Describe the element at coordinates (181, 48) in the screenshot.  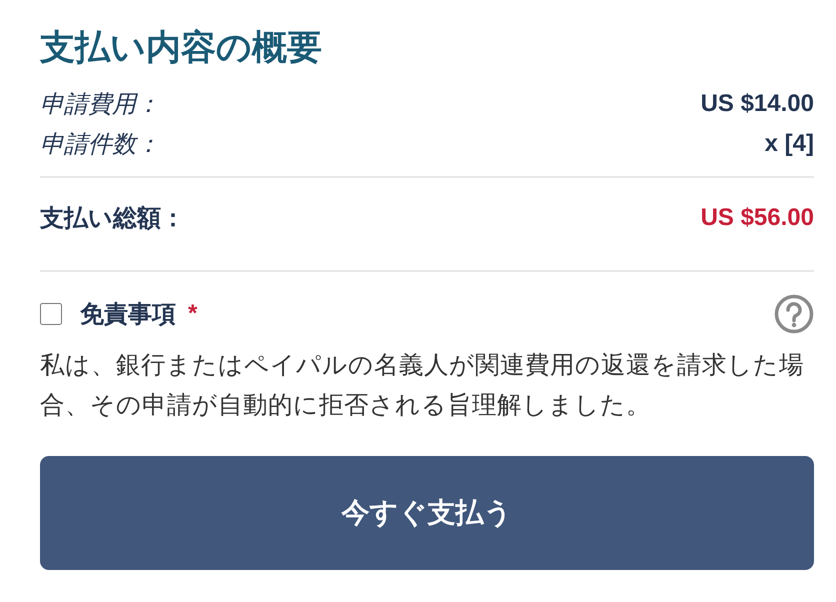
I see `summary-title: 支払い内容の概要` at that location.